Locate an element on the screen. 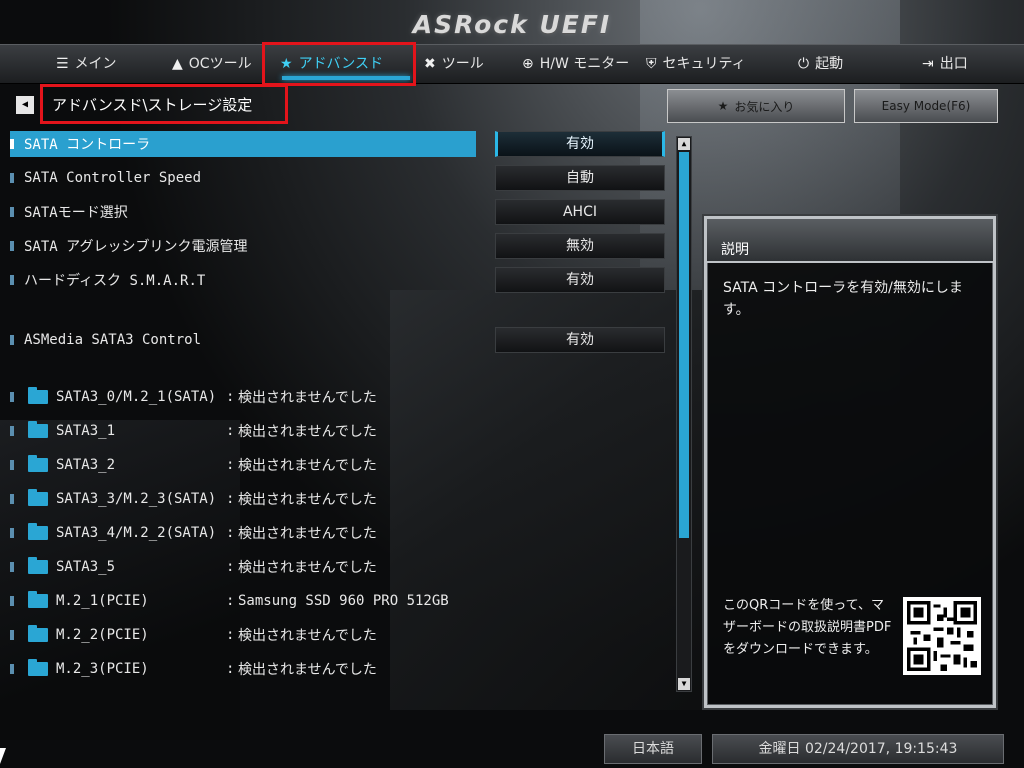 Image resolution: width=1024 pixels, height=768 pixels. power-icon: ⏻ is located at coordinates (804, 64).